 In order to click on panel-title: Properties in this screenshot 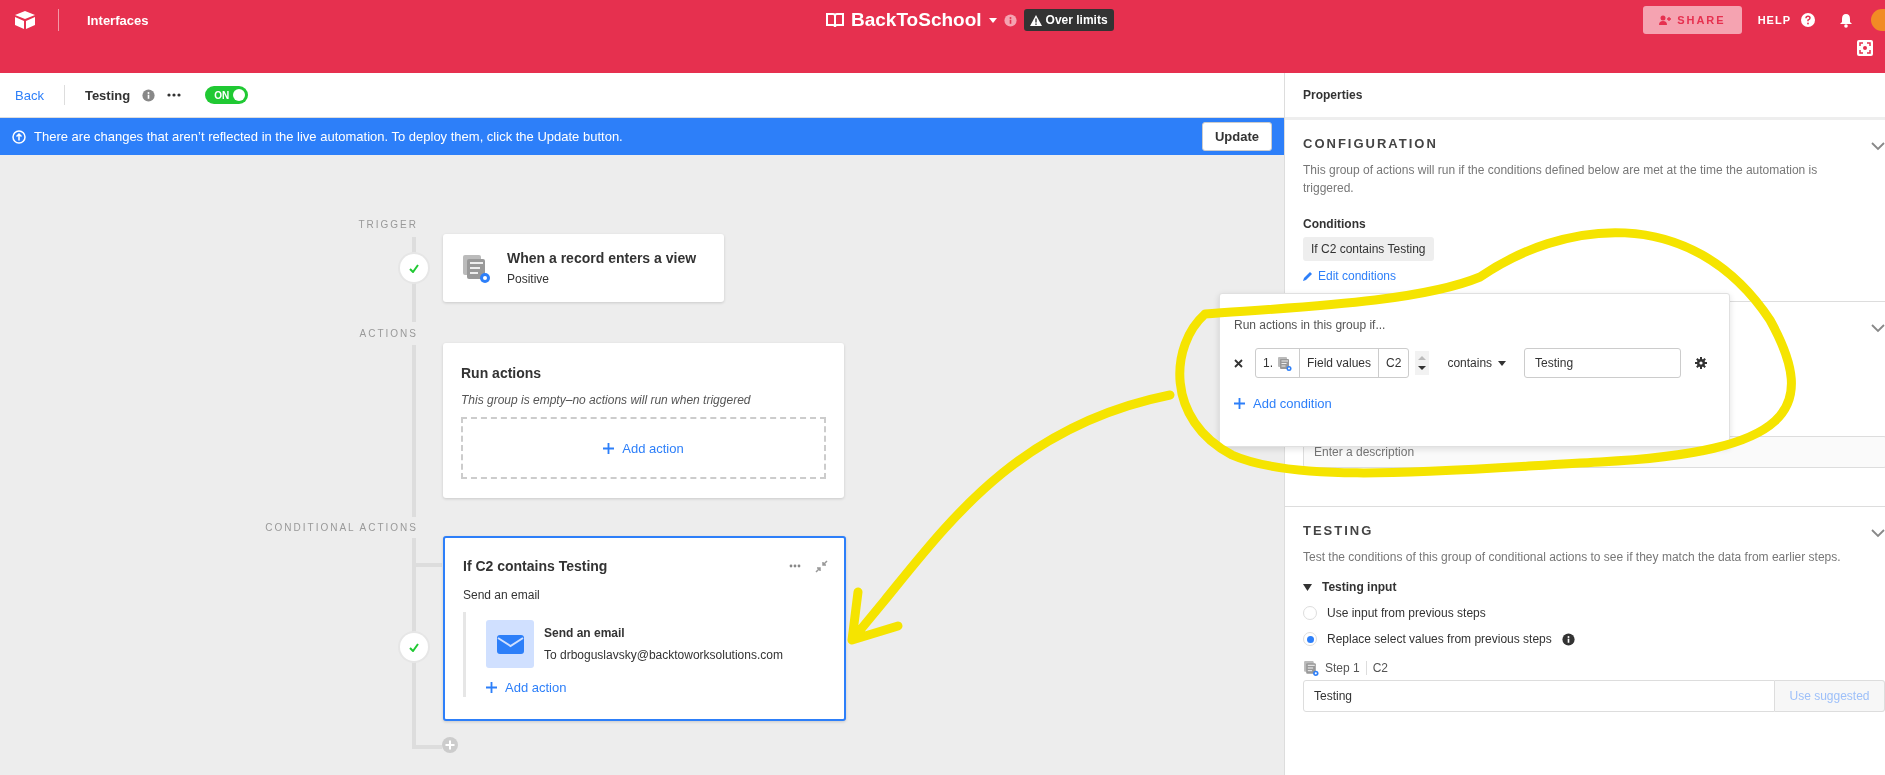, I will do `click(1333, 95)`.